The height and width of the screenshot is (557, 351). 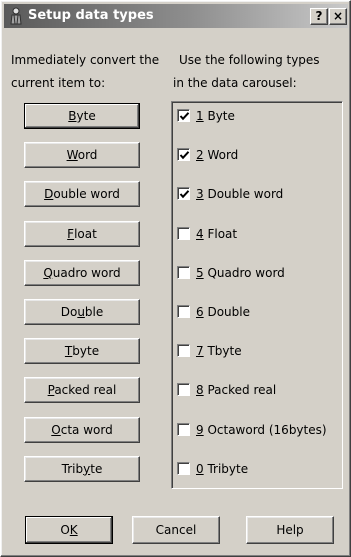 I want to click on carousel-item-label: 8 Packed real, so click(x=236, y=390).